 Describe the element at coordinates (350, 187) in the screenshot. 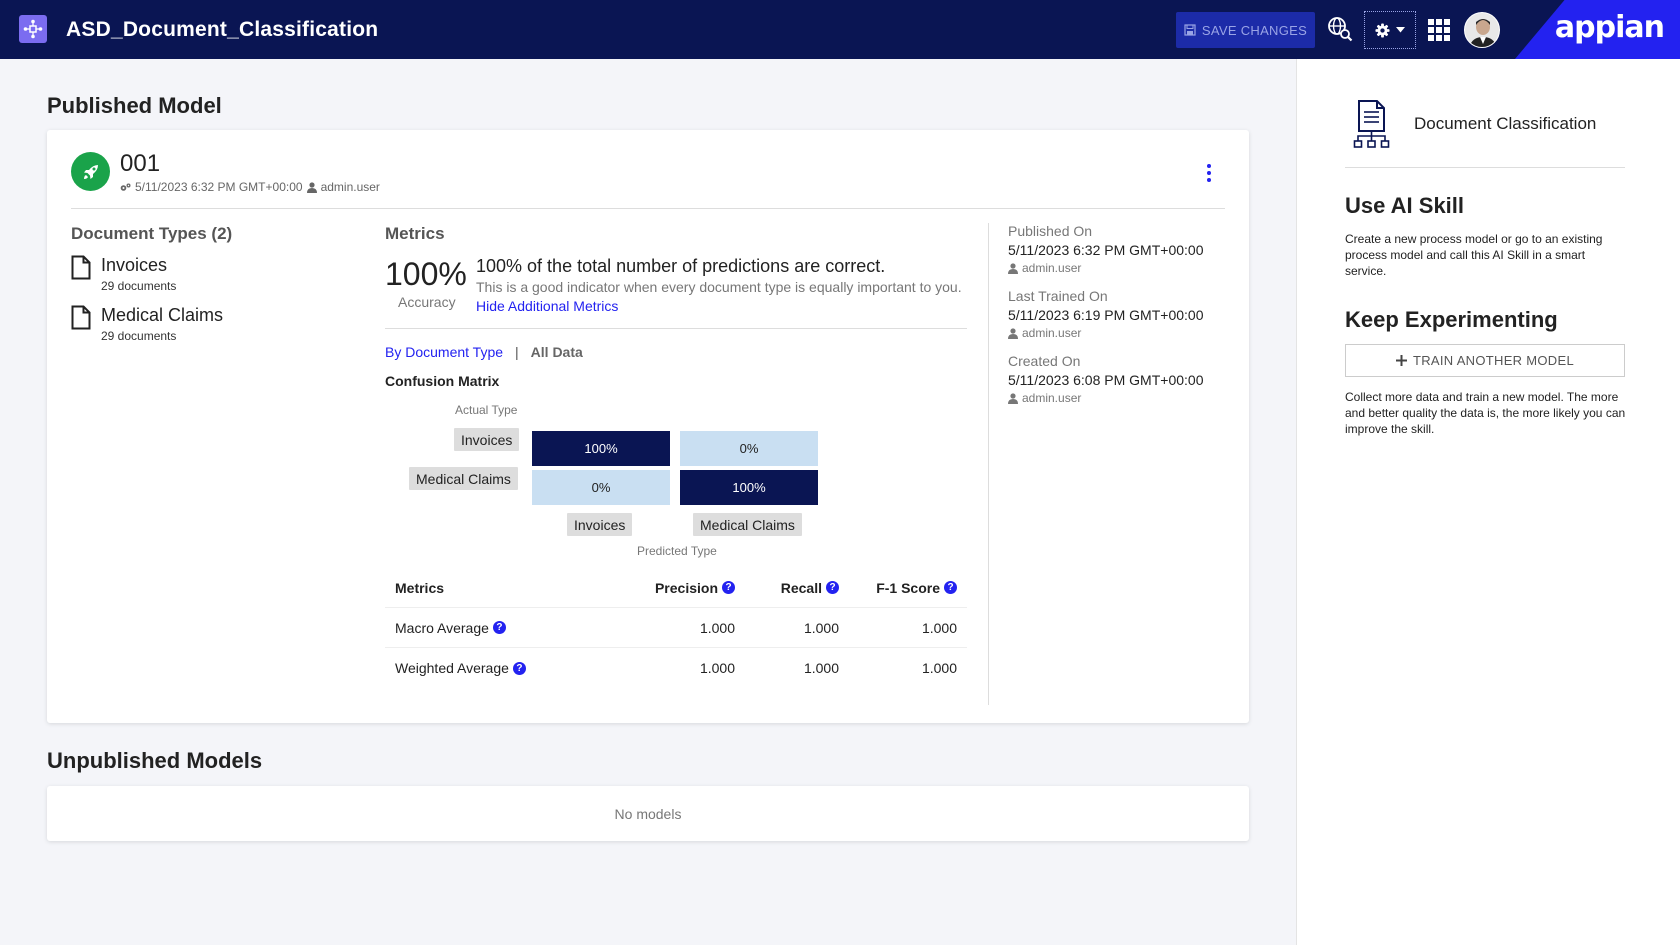

I see `model-user: admin.user` at that location.